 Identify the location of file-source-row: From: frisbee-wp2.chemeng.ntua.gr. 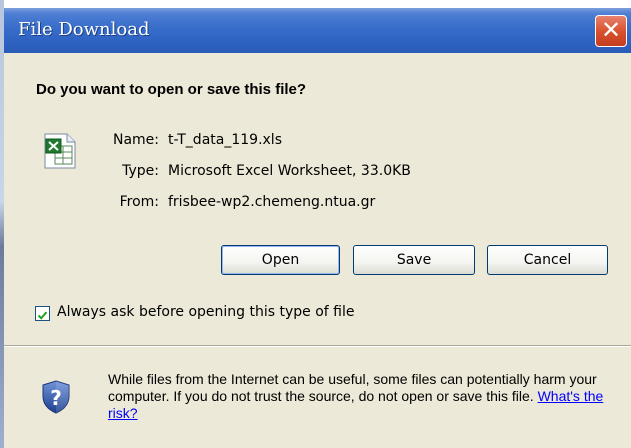
(317, 204).